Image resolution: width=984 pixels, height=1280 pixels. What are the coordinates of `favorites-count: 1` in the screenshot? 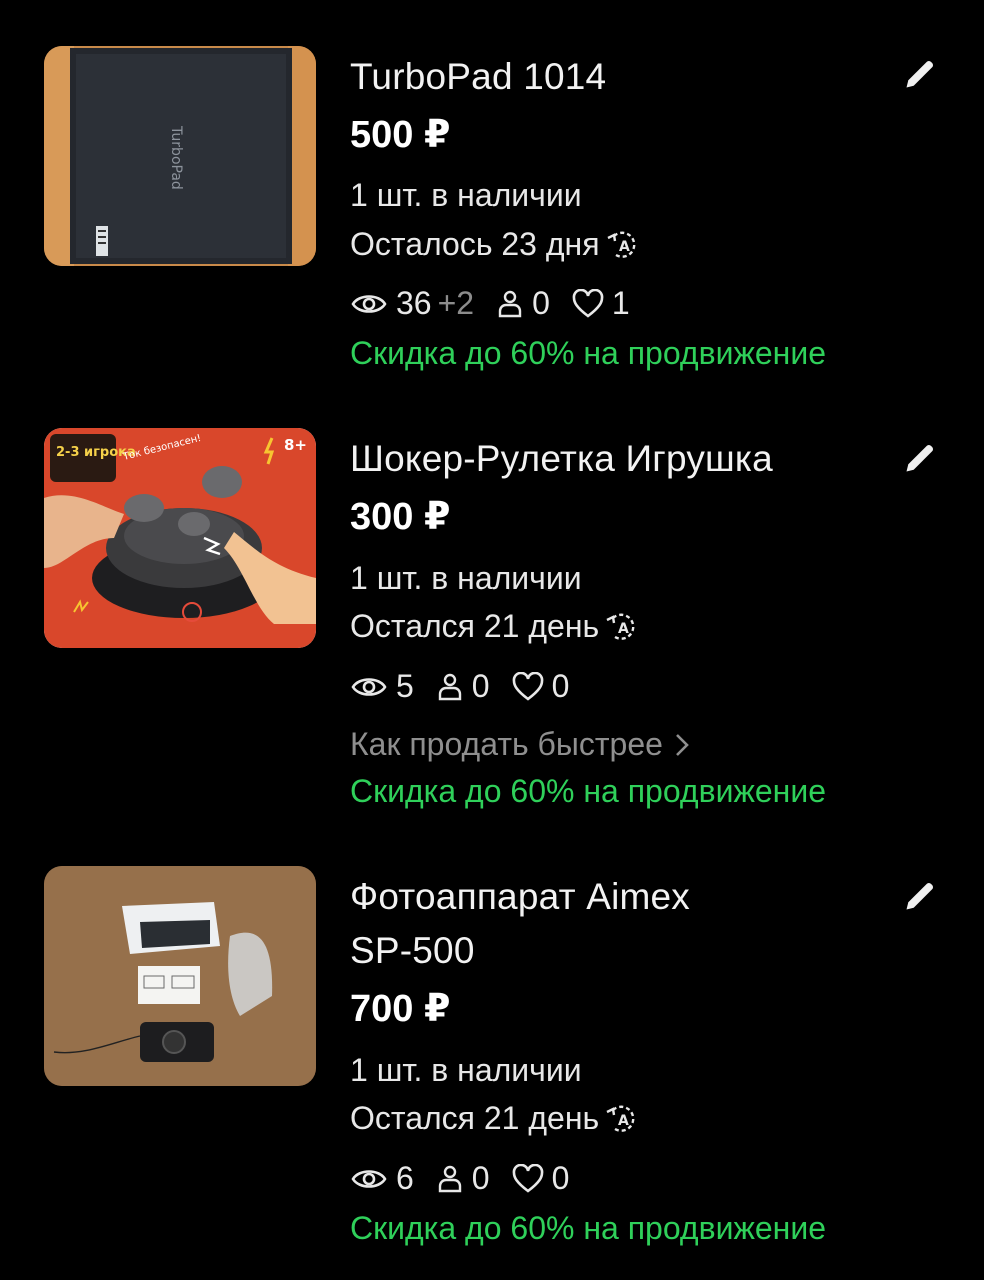 It's located at (620, 303).